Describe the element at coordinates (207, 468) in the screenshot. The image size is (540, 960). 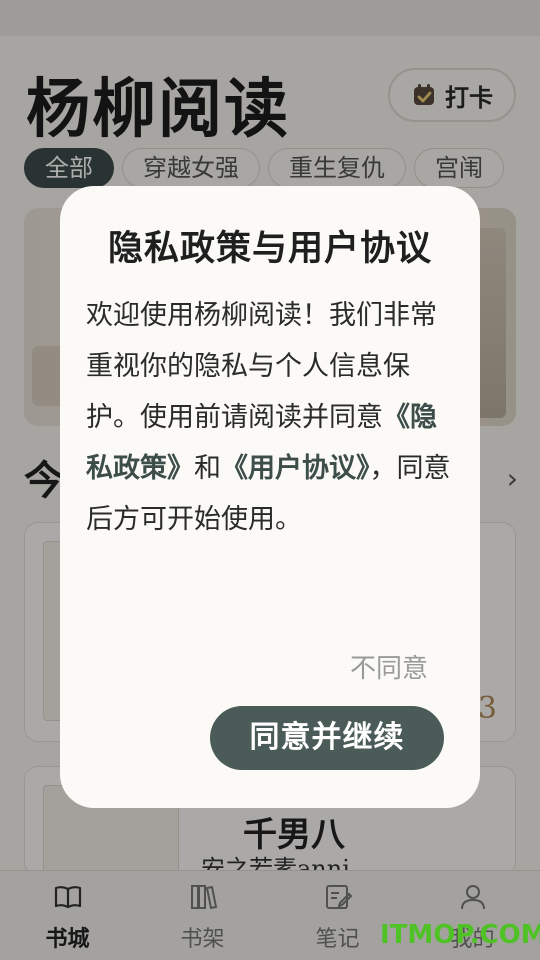
I see `dialog-body-text: 和` at that location.